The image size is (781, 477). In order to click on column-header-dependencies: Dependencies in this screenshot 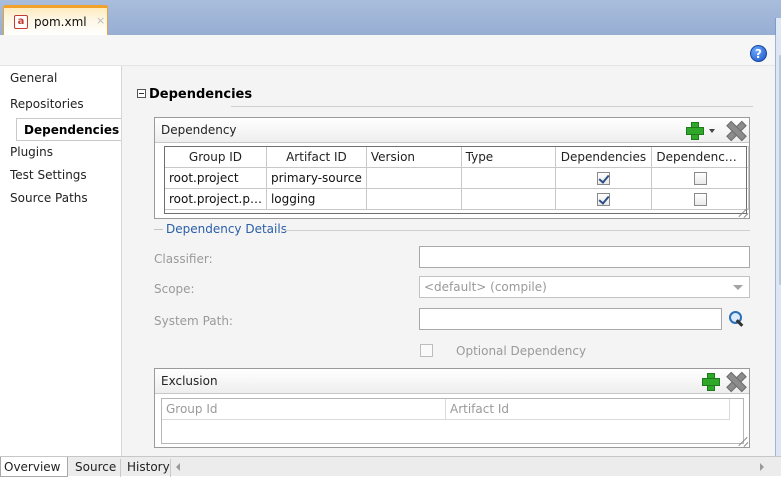, I will do `click(603, 157)`.